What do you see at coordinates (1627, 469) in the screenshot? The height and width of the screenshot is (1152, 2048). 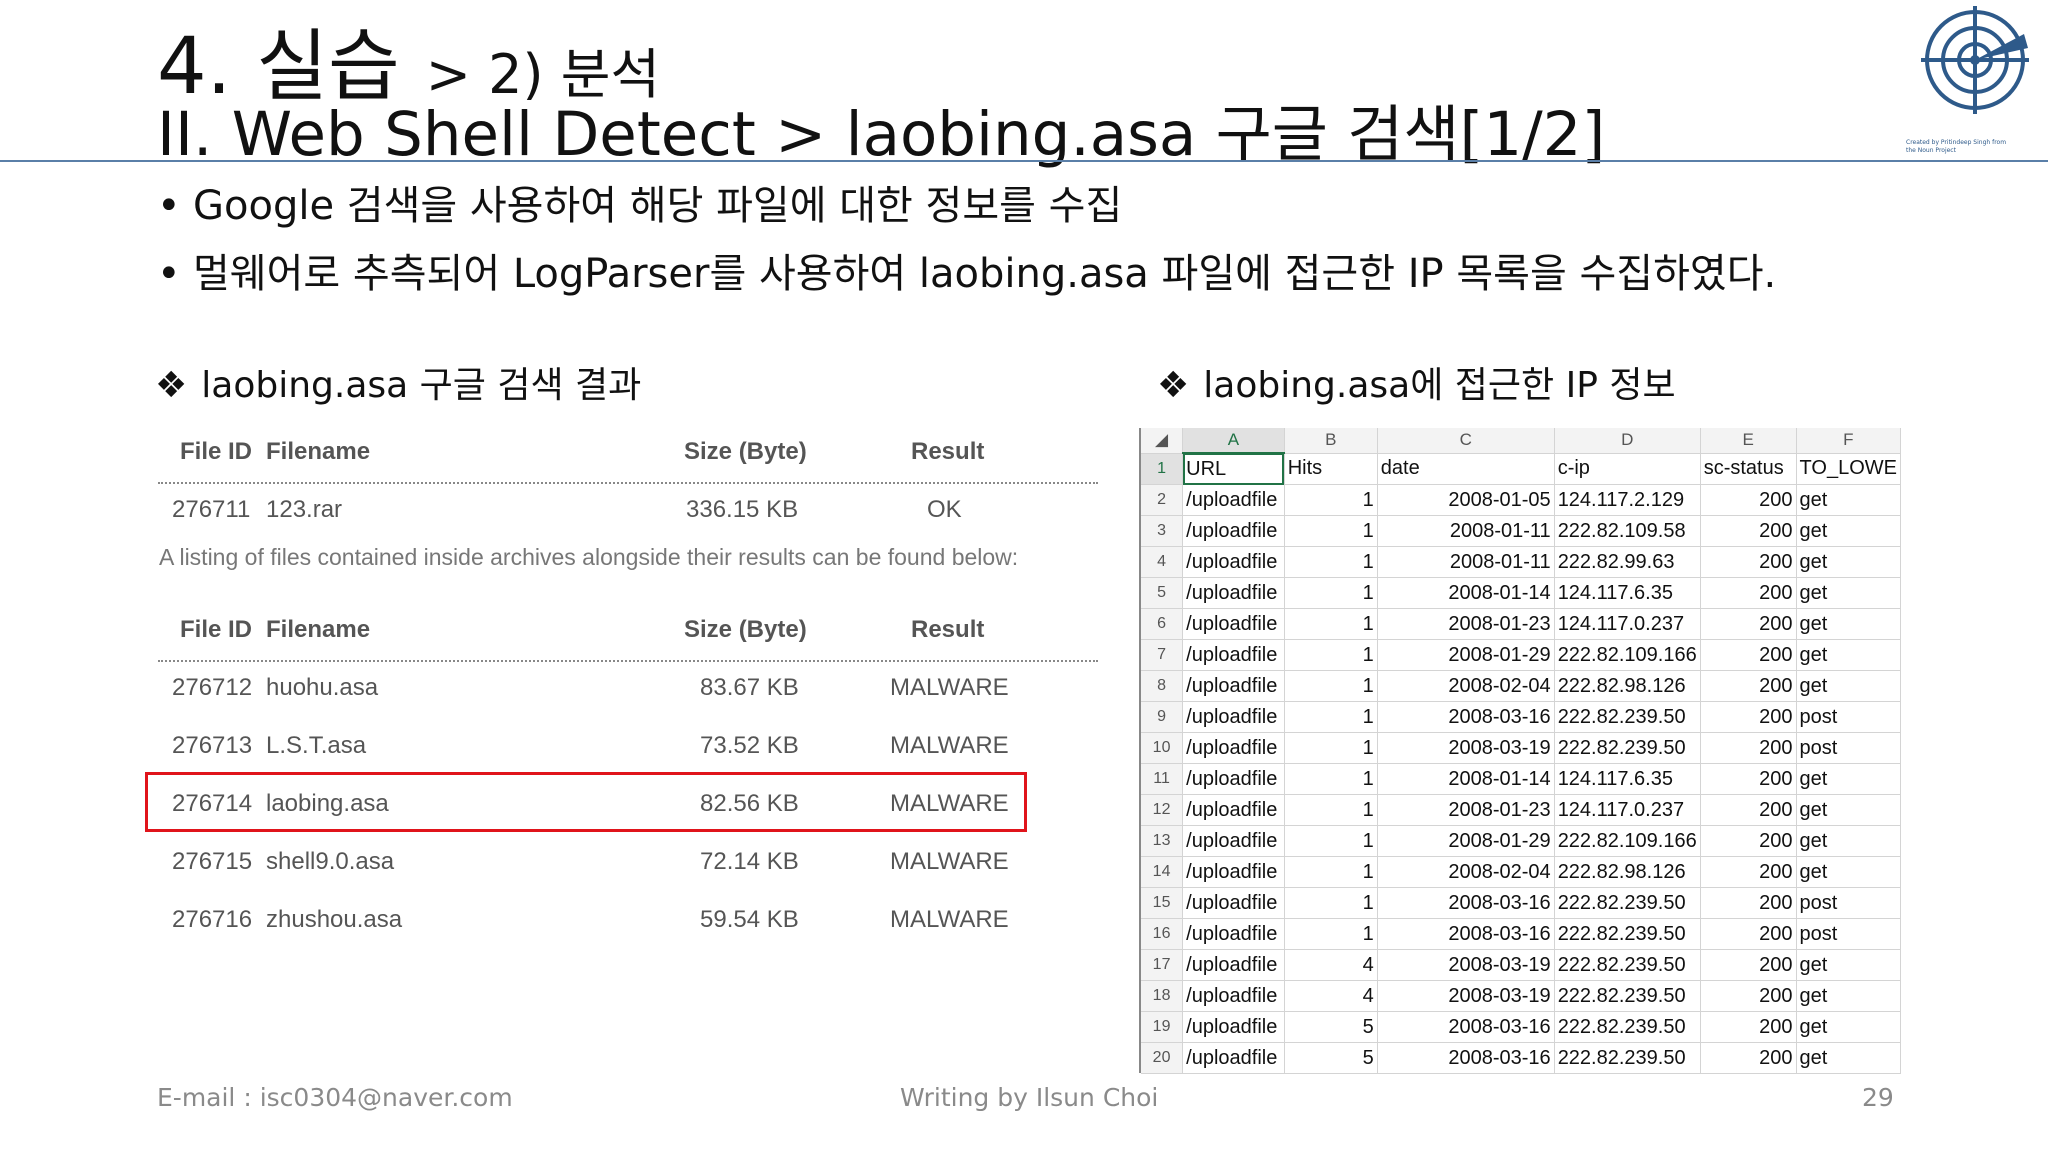 I see `cell-ip-header: c-ip` at bounding box center [1627, 469].